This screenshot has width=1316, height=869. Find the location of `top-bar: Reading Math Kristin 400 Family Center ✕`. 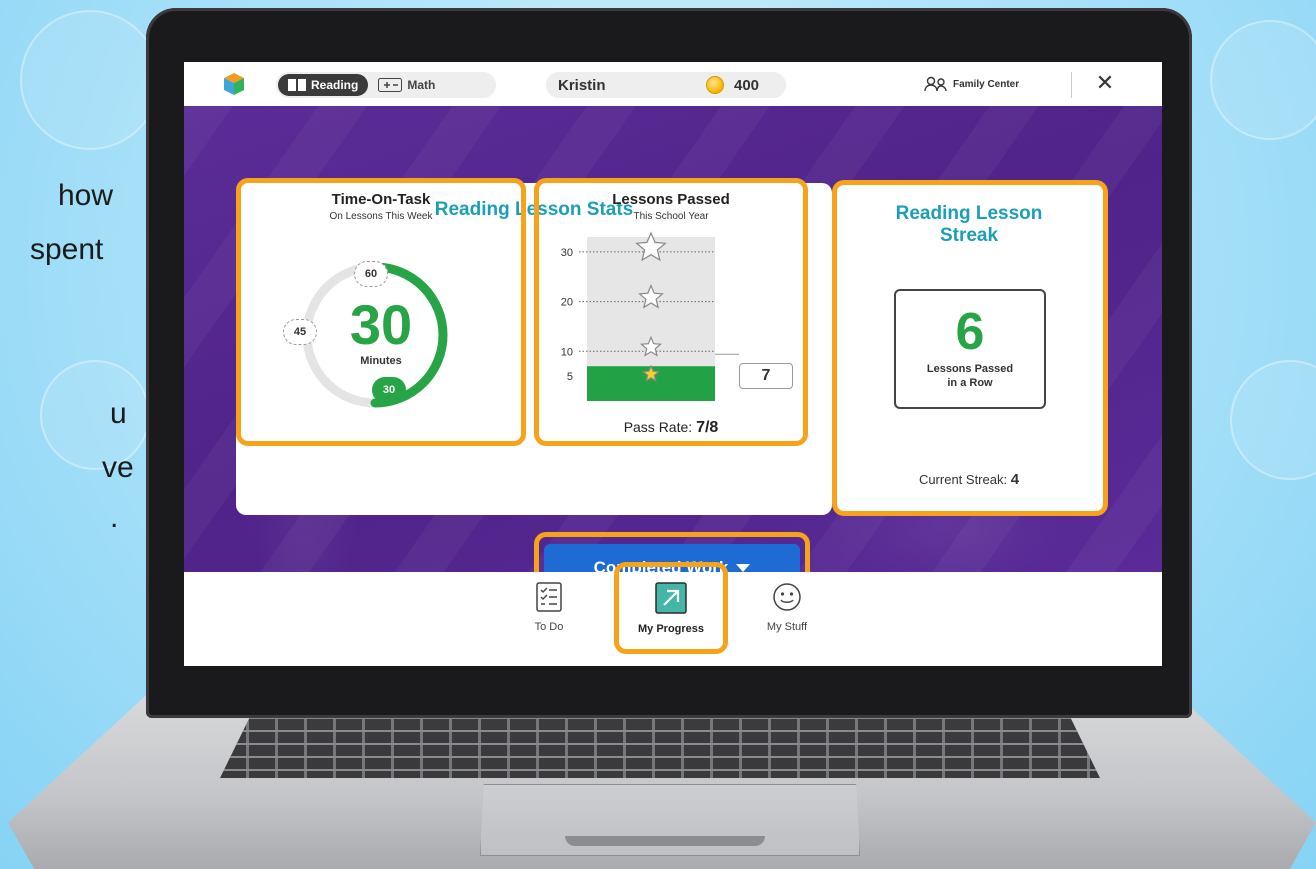

top-bar: Reading Math Kristin 400 Family Center ✕ is located at coordinates (673, 84).